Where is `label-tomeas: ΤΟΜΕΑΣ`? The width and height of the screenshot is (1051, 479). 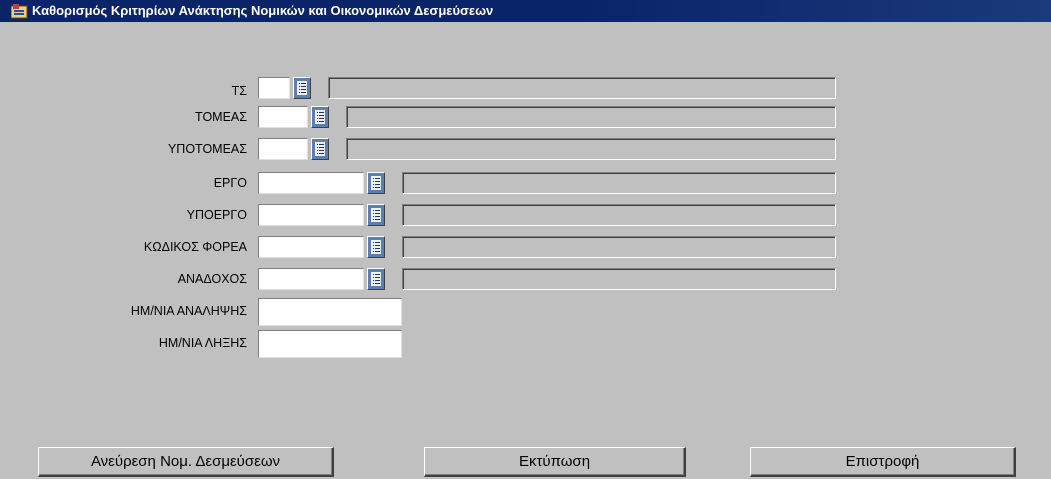
label-tomeas: ΤΟΜΕΑΣ is located at coordinates (221, 117).